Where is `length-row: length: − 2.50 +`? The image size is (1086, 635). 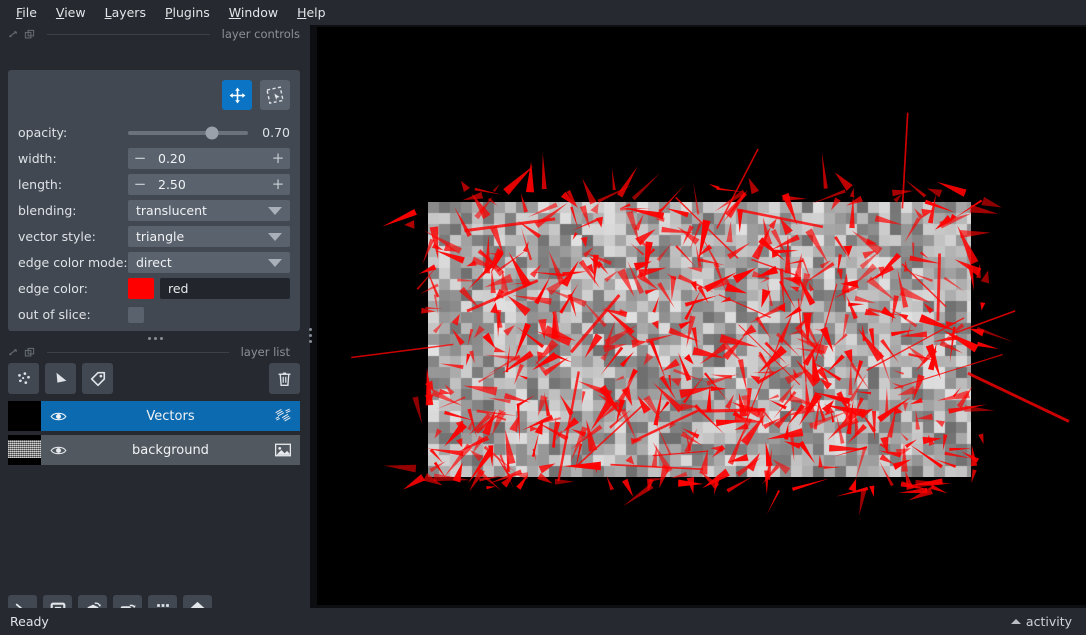
length-row: length: − 2.50 + is located at coordinates (154, 184).